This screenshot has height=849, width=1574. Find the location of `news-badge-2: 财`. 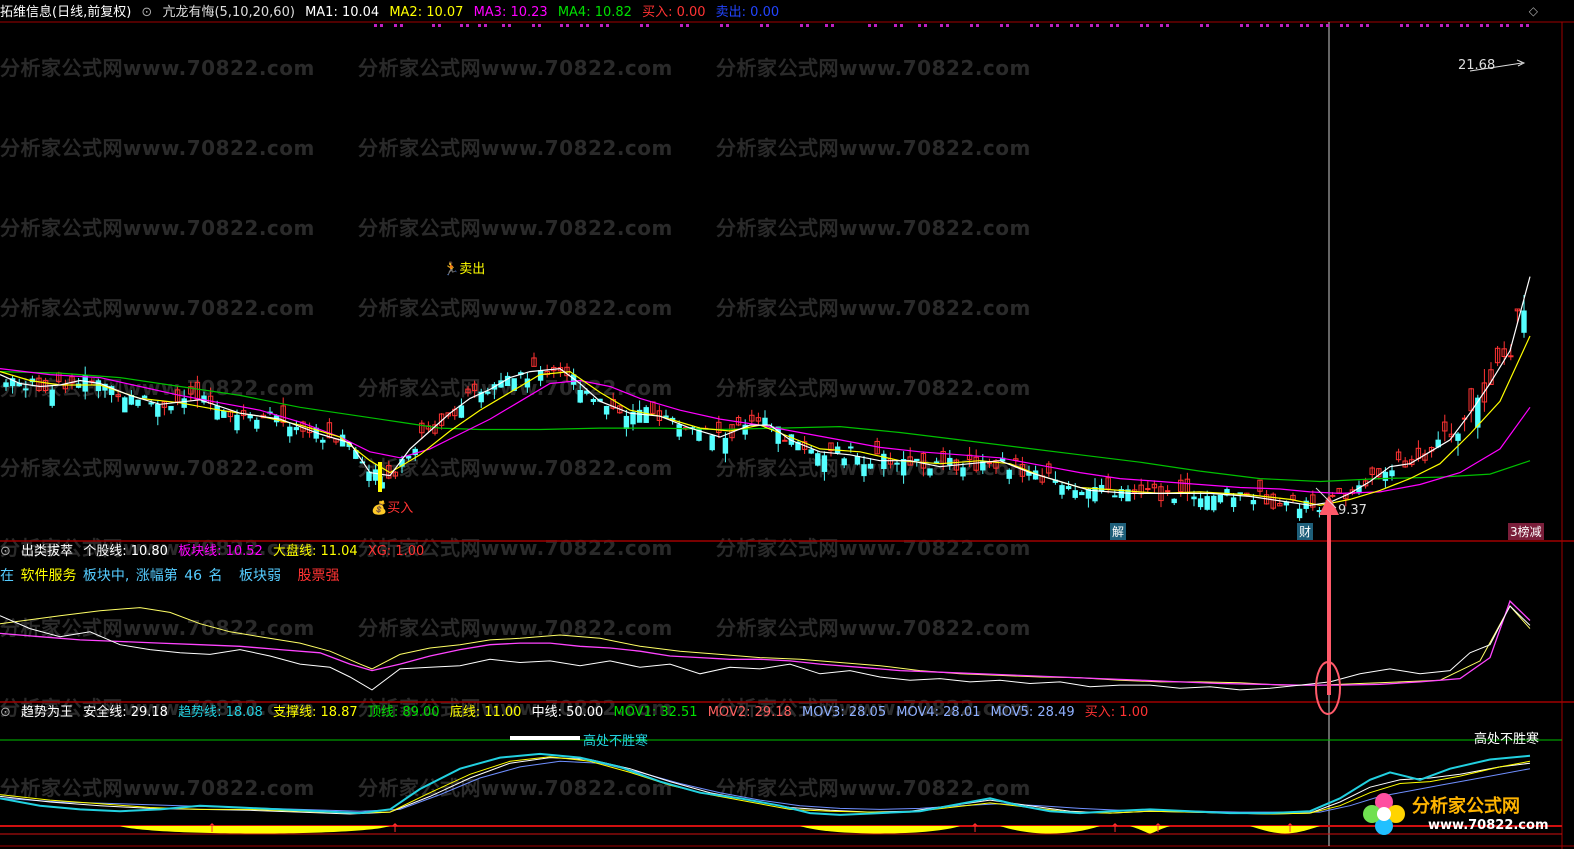

news-badge-2: 财 is located at coordinates (1305, 531).